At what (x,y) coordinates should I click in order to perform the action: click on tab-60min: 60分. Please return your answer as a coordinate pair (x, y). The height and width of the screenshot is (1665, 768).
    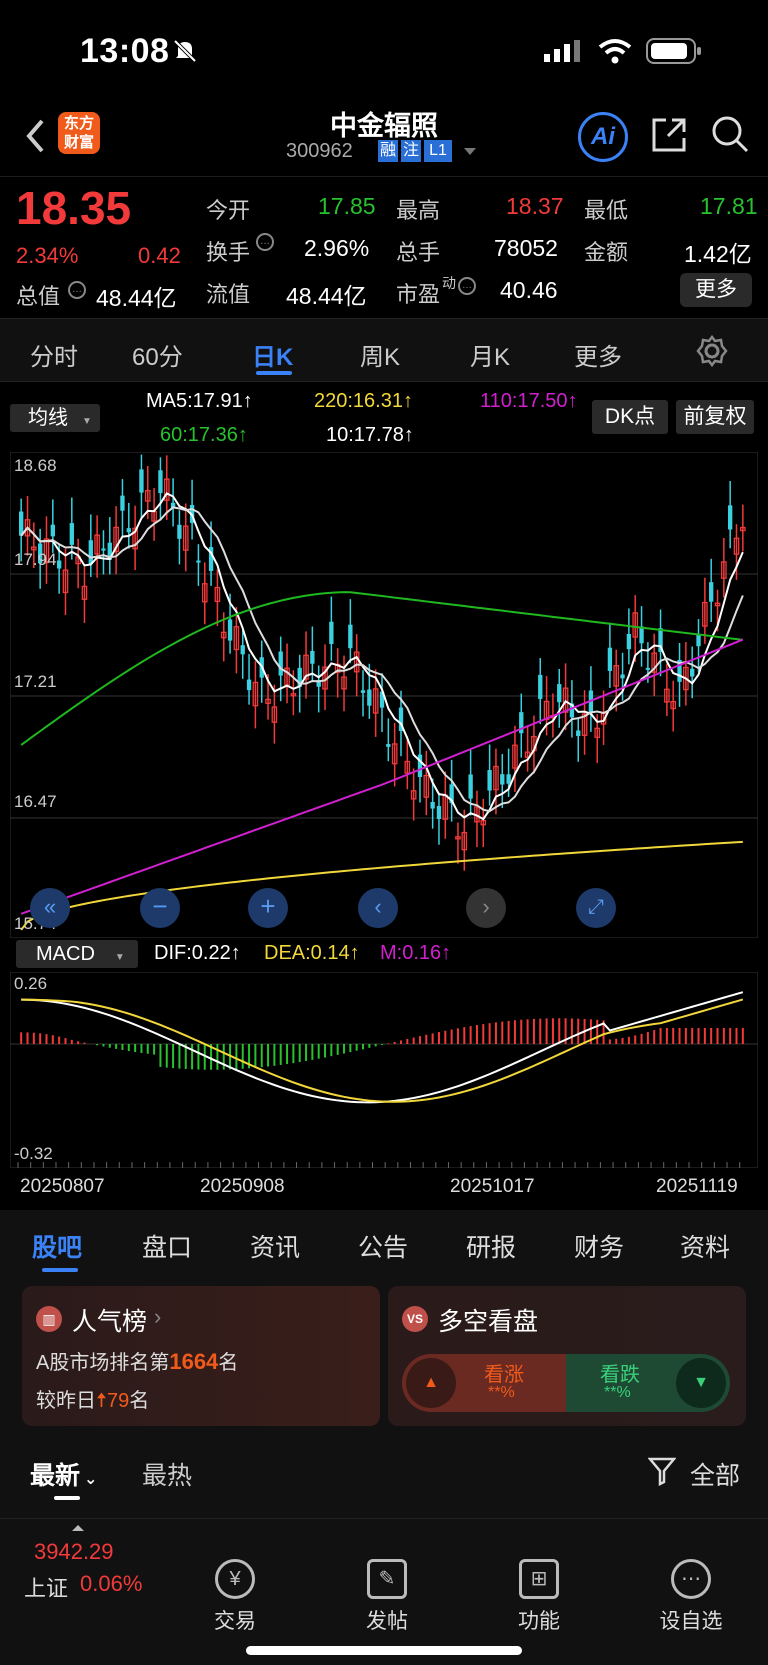
    Looking at the image, I should click on (157, 354).